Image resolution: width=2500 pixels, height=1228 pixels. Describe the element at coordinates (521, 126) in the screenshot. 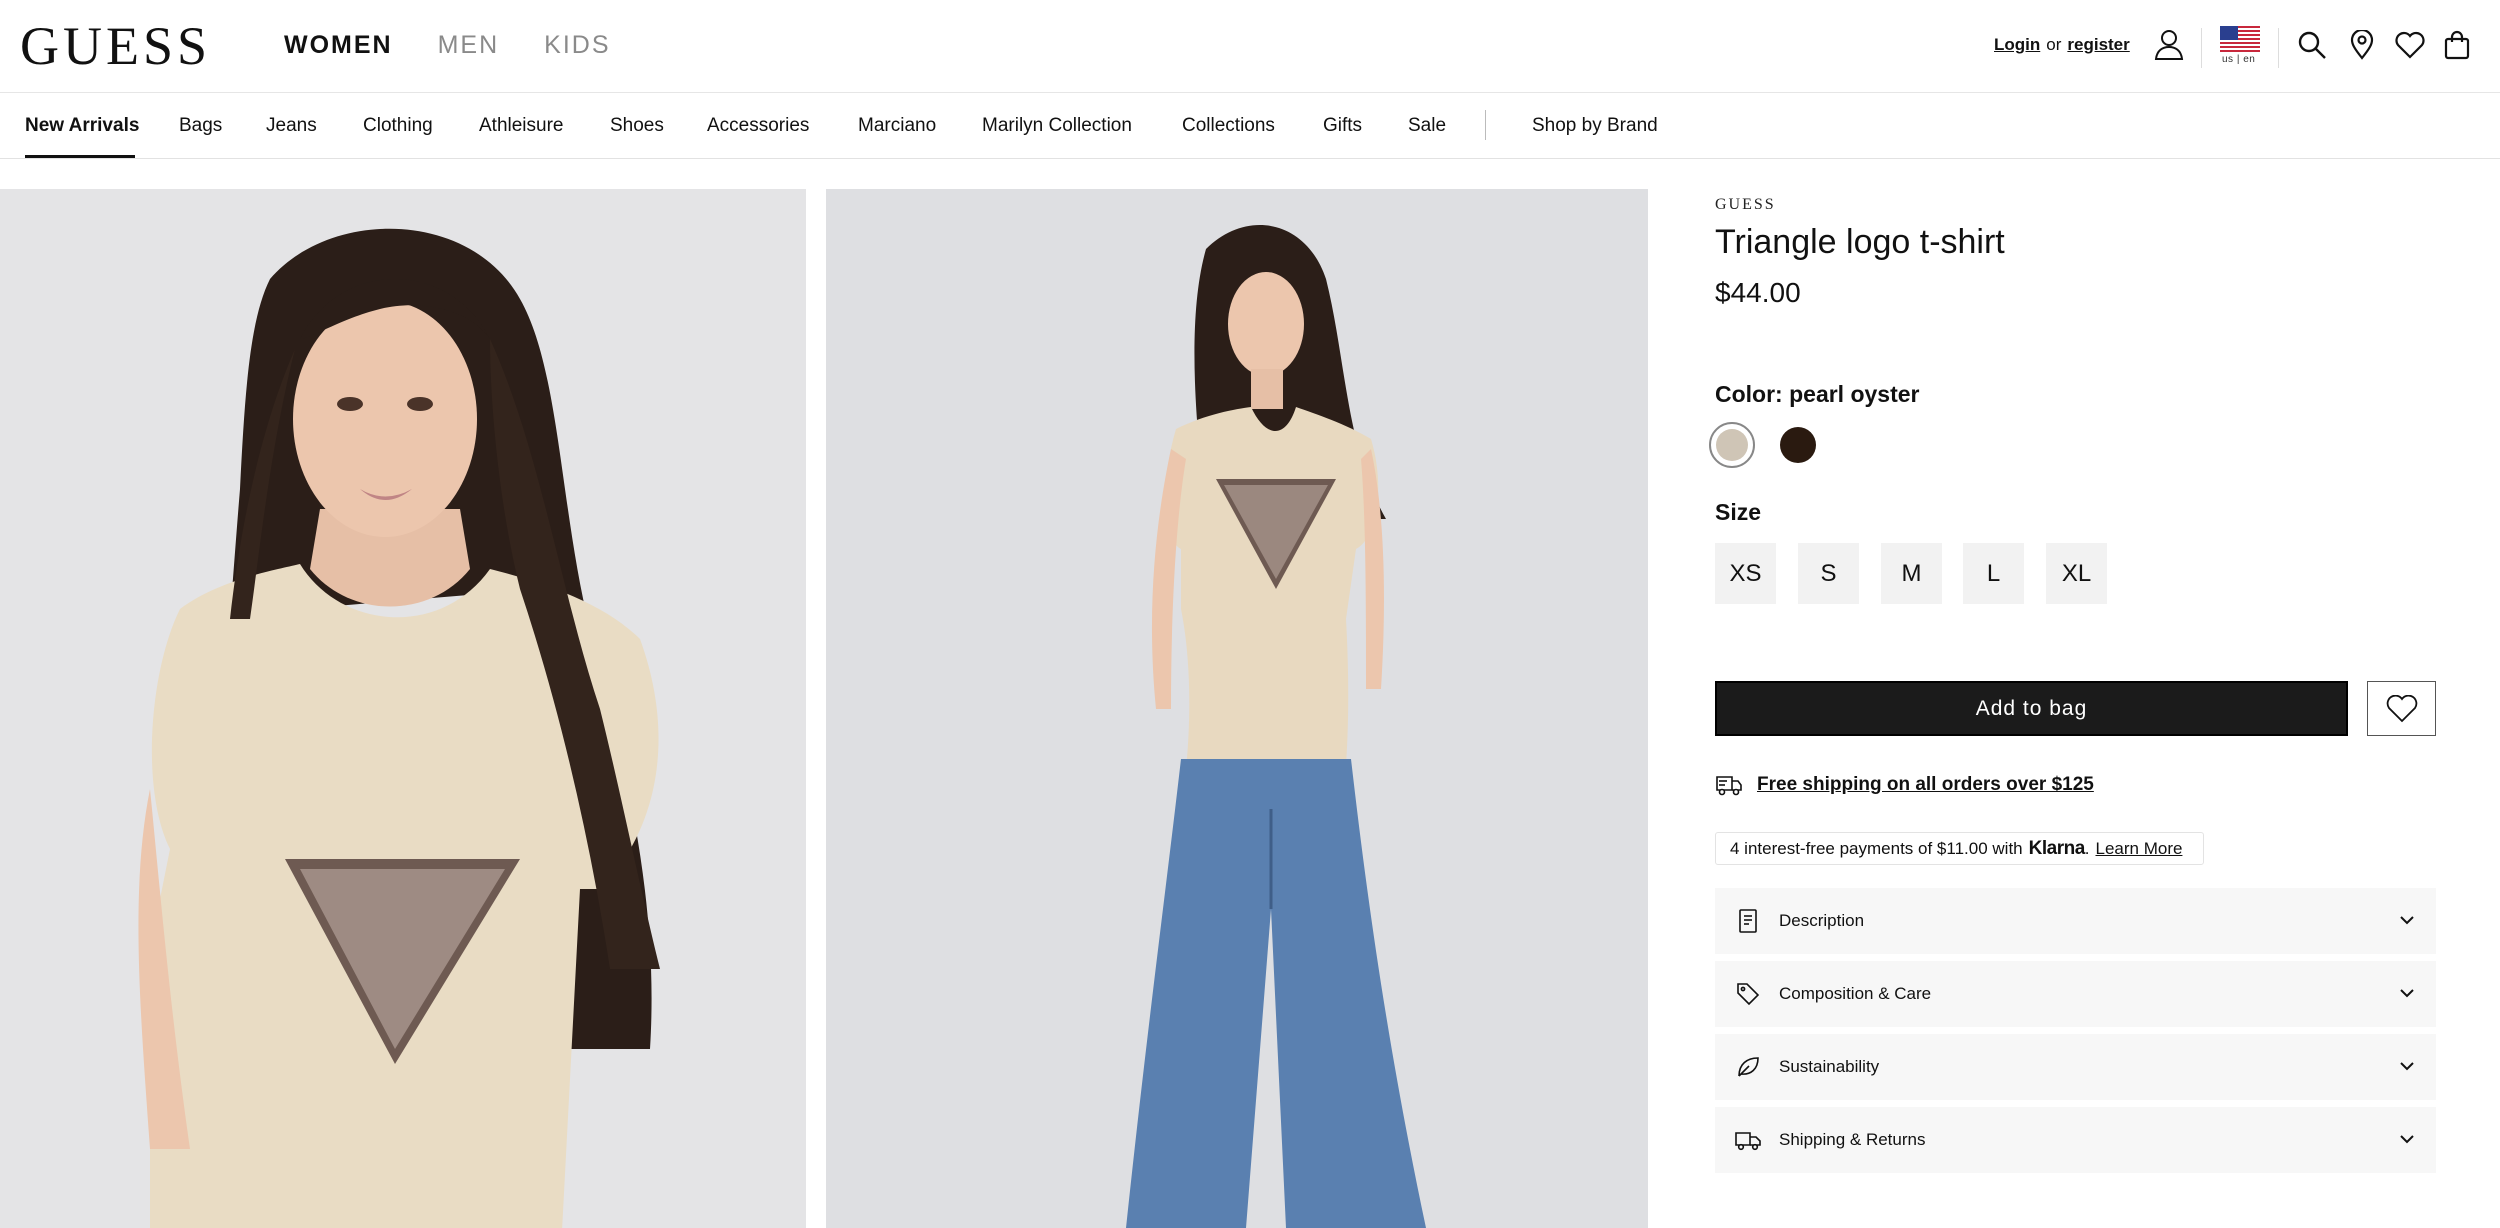

I see `nav-athleisure: Athleisure` at that location.